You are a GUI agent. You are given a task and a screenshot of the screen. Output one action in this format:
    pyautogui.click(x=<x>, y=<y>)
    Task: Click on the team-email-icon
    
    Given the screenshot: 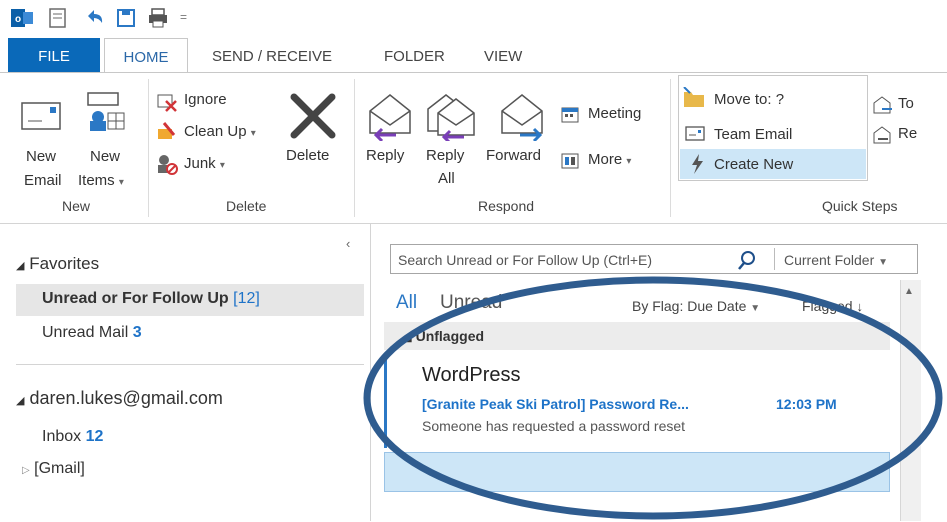 What is the action you would take?
    pyautogui.click(x=695, y=133)
    